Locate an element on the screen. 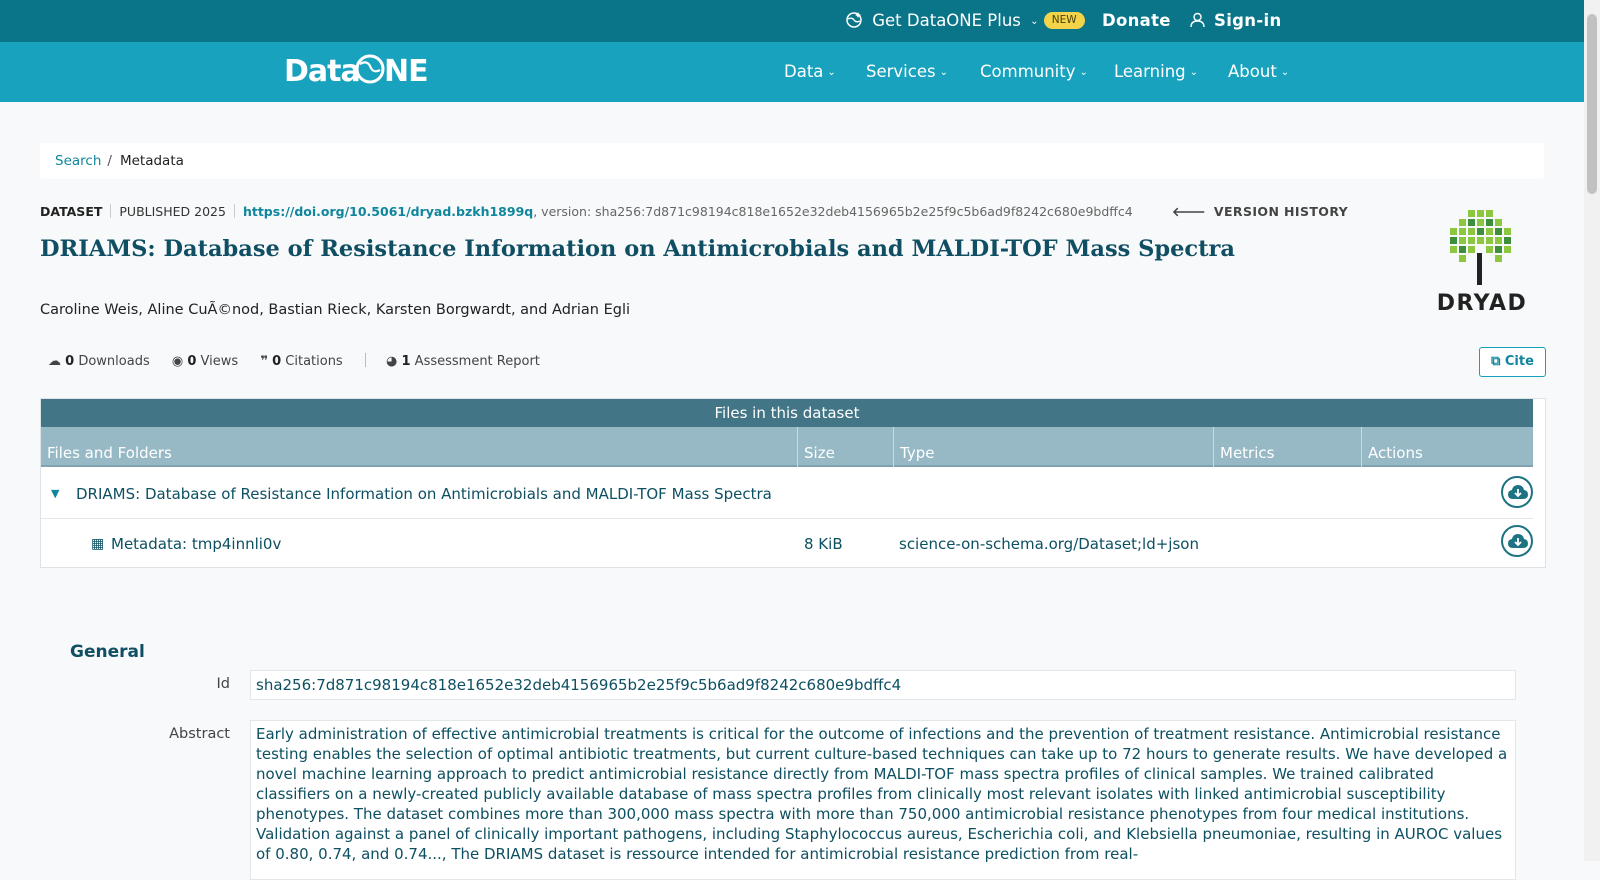 The height and width of the screenshot is (880, 1600). assessment-label: Assessment Report is located at coordinates (477, 361).